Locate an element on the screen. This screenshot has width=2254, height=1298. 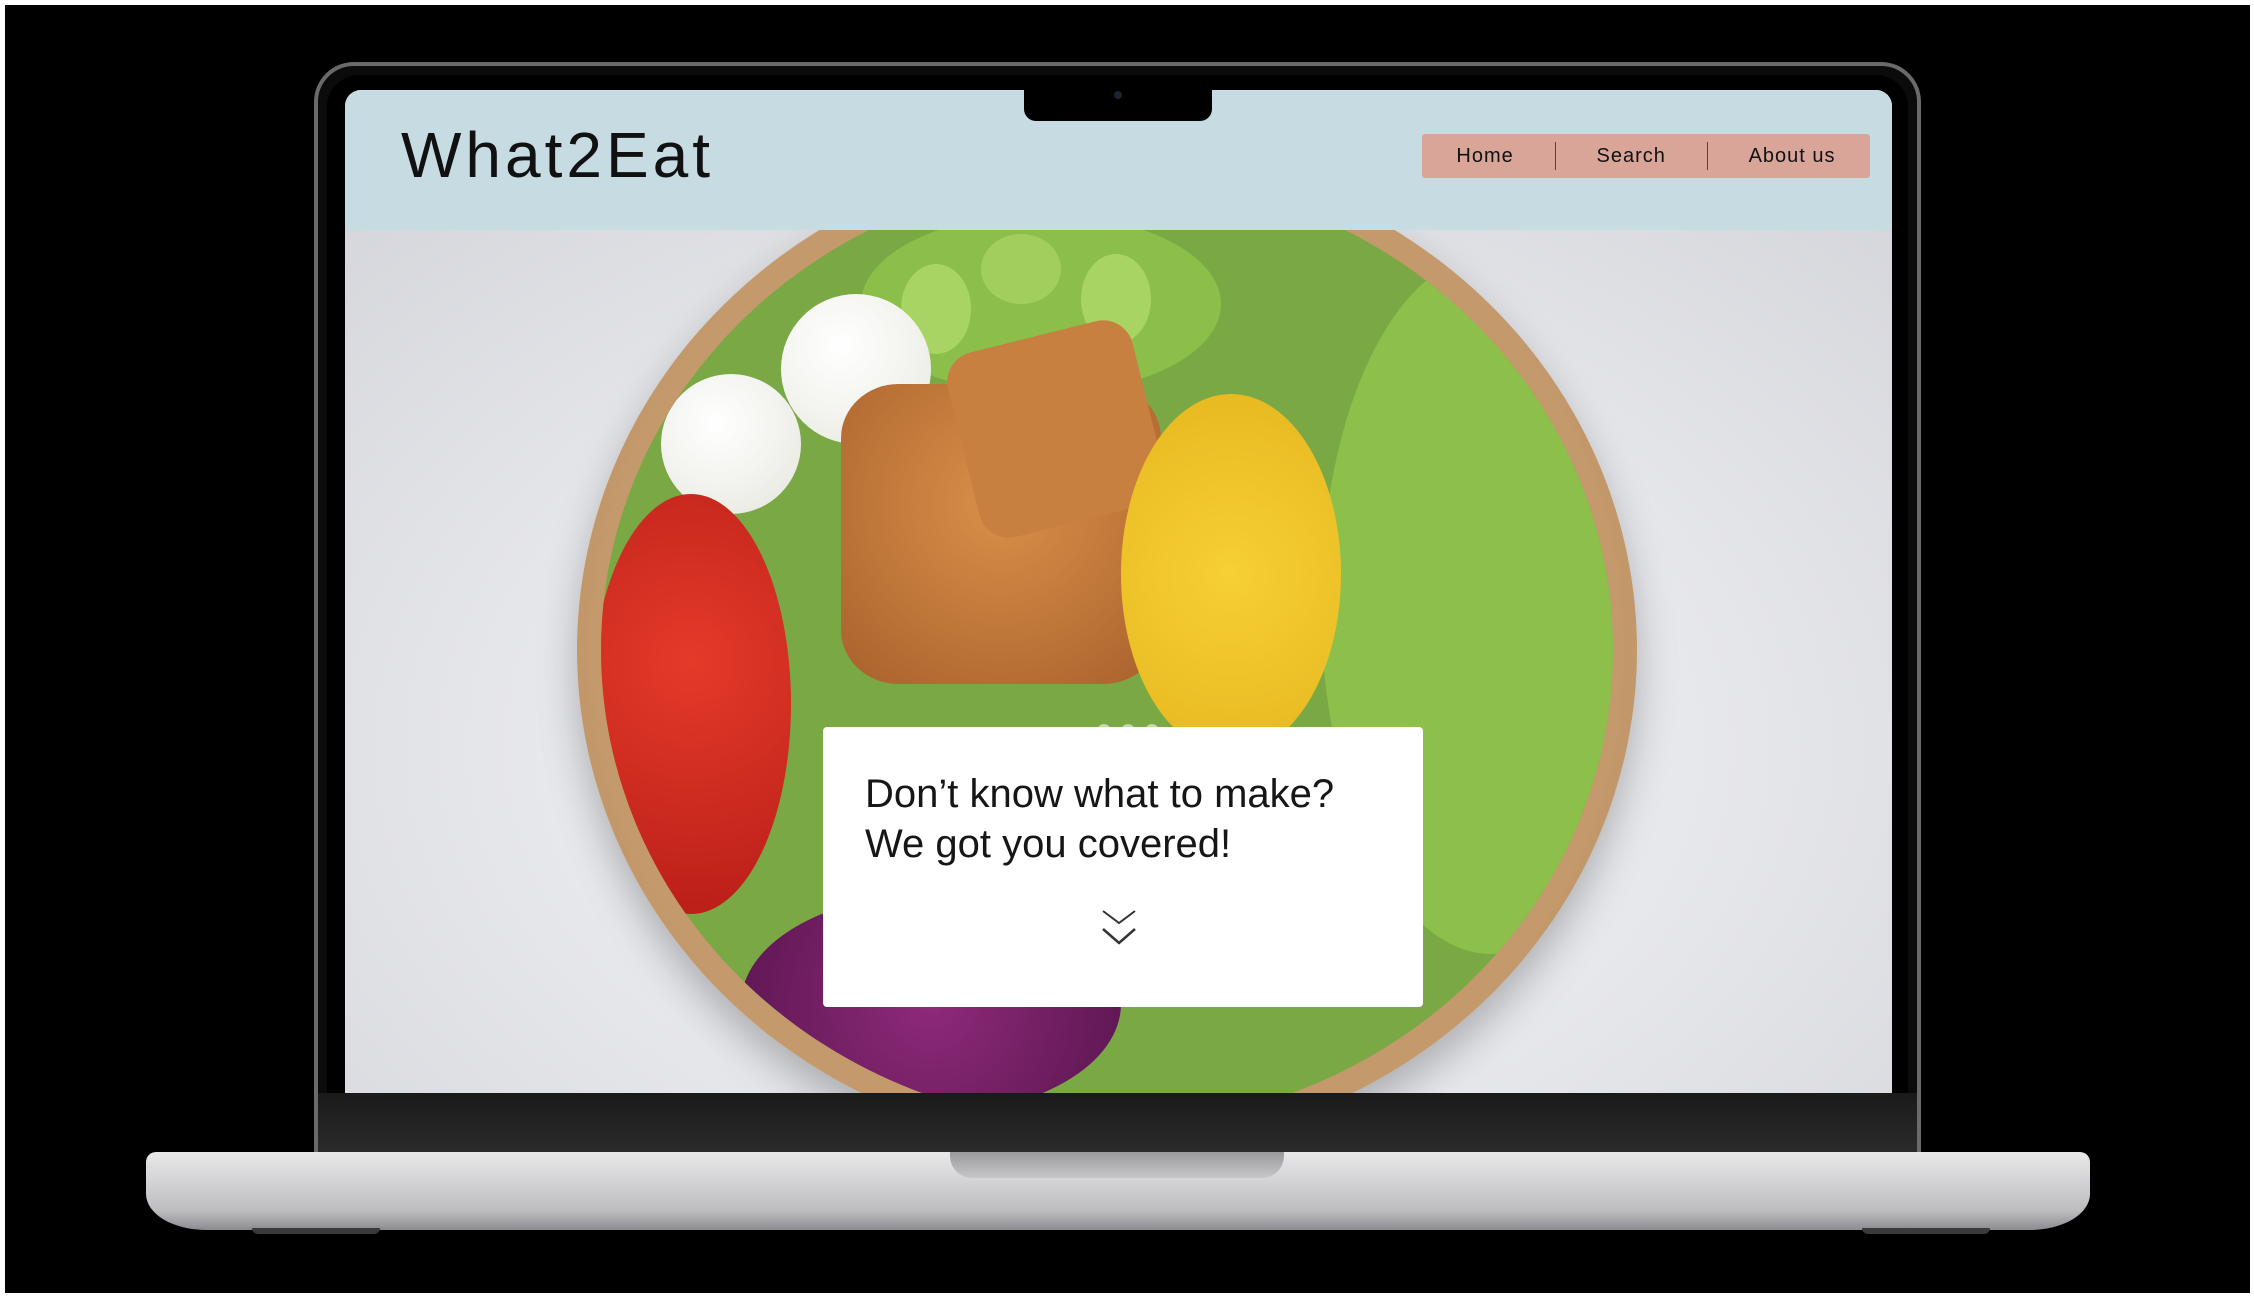
laptop-foot-right is located at coordinates (1926, 1231).